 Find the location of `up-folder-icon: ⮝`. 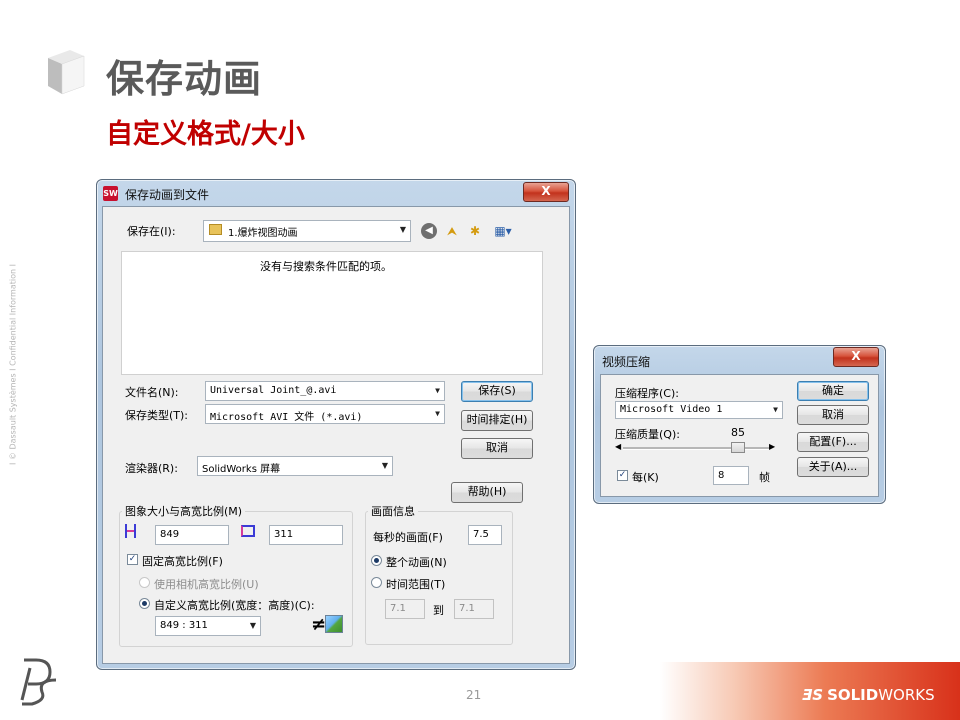

up-folder-icon: ⮝ is located at coordinates (452, 231).